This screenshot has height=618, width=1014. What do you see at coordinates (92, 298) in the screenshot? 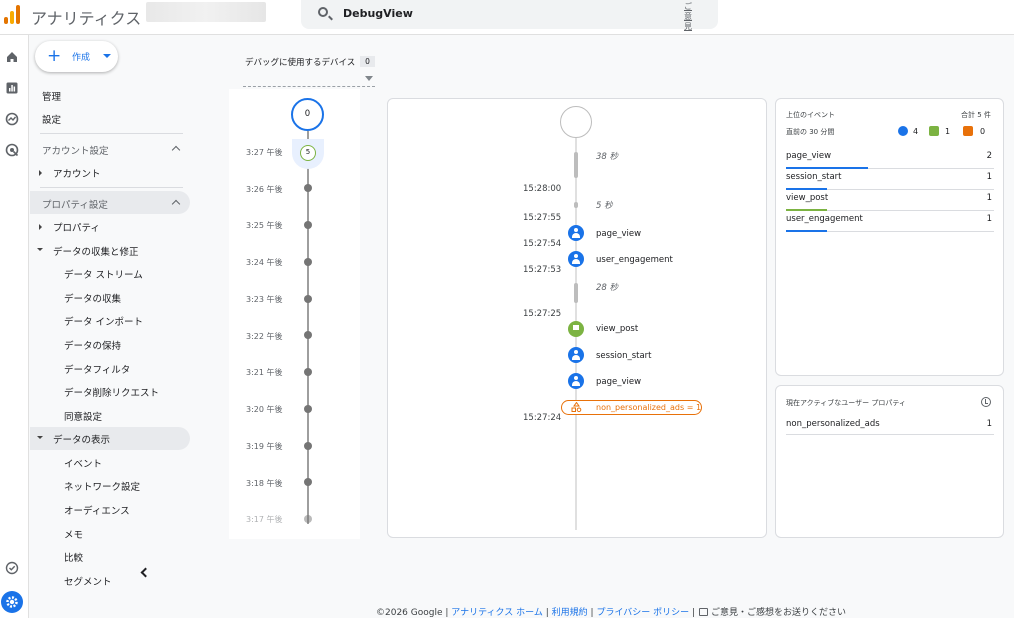
I see `sidebar-item-data-collection-sub: データの収集` at bounding box center [92, 298].